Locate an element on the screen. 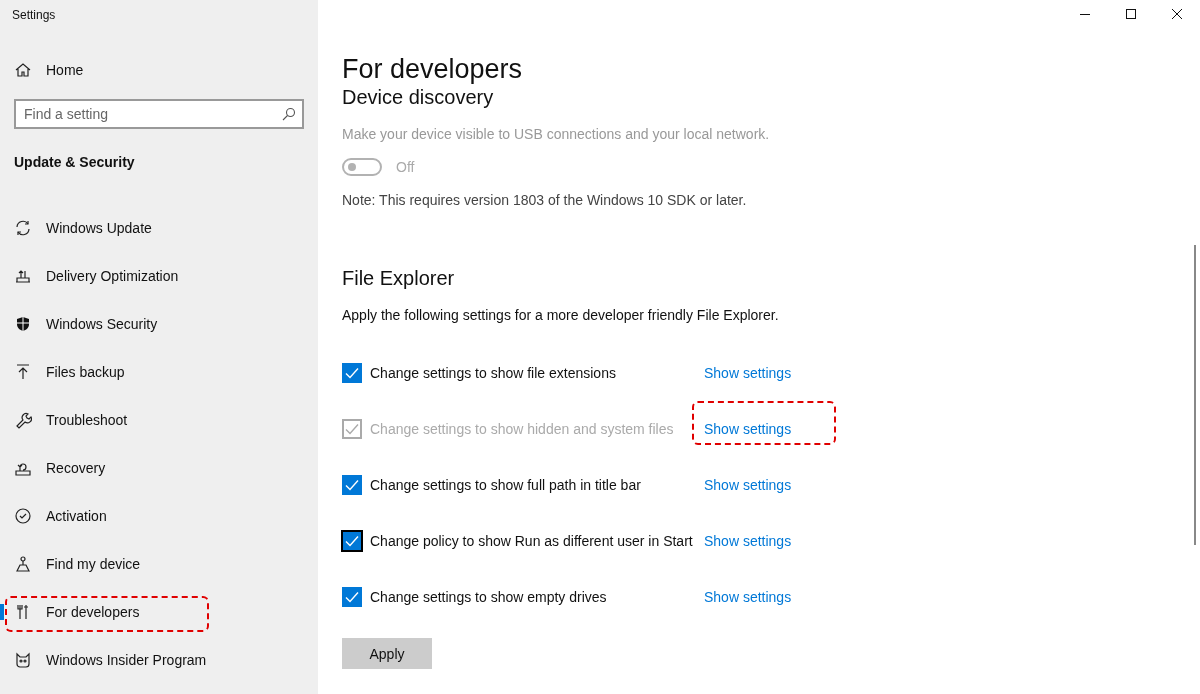 The image size is (1200, 694). sidebar-item-label: Activation is located at coordinates (76, 516).